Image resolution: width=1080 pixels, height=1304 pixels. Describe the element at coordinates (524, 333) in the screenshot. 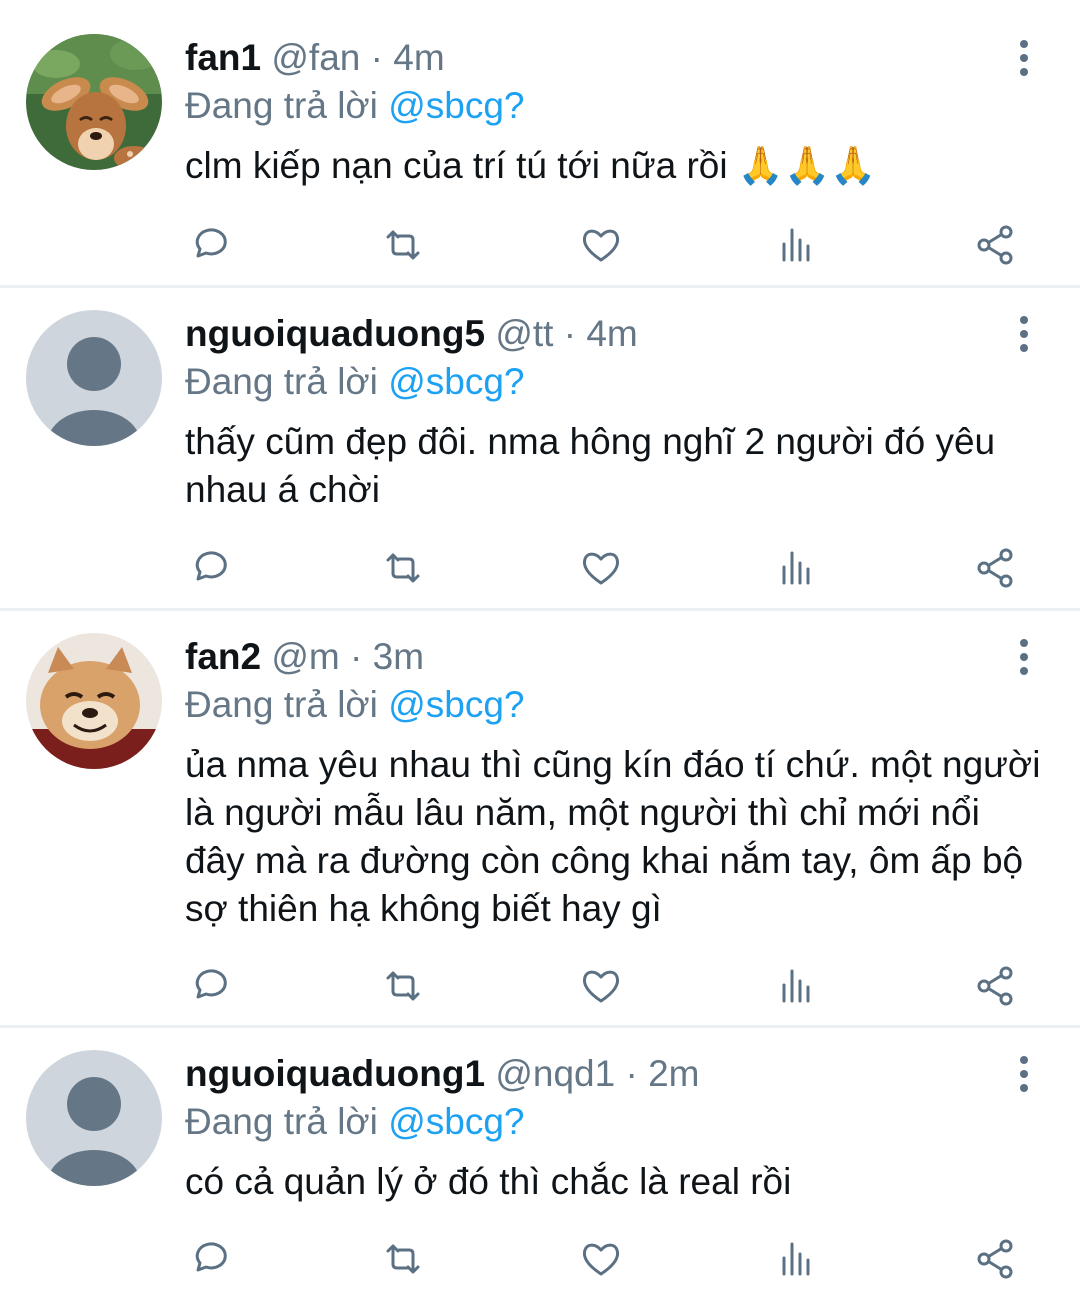

I see `user-handle: @tt` at that location.